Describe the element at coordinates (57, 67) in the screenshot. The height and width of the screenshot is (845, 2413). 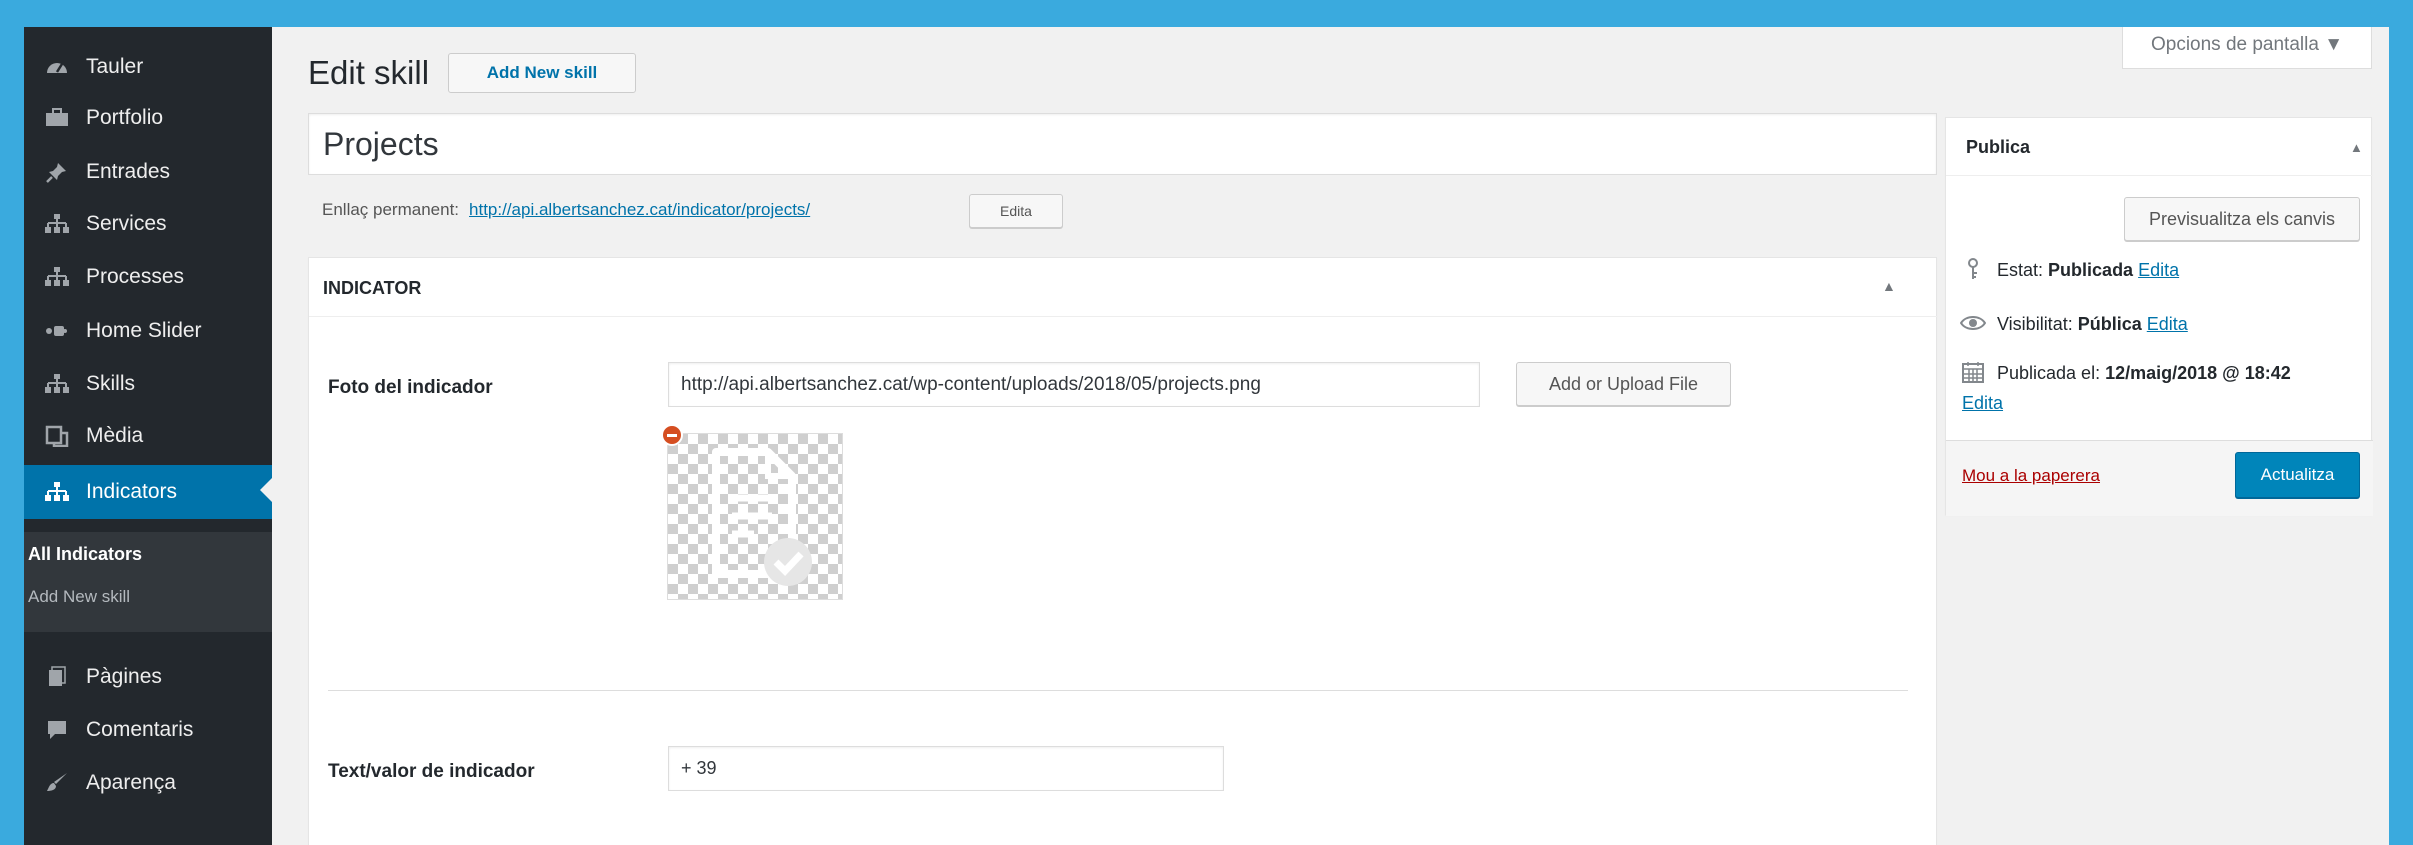
I see `dashboard-icon` at that location.